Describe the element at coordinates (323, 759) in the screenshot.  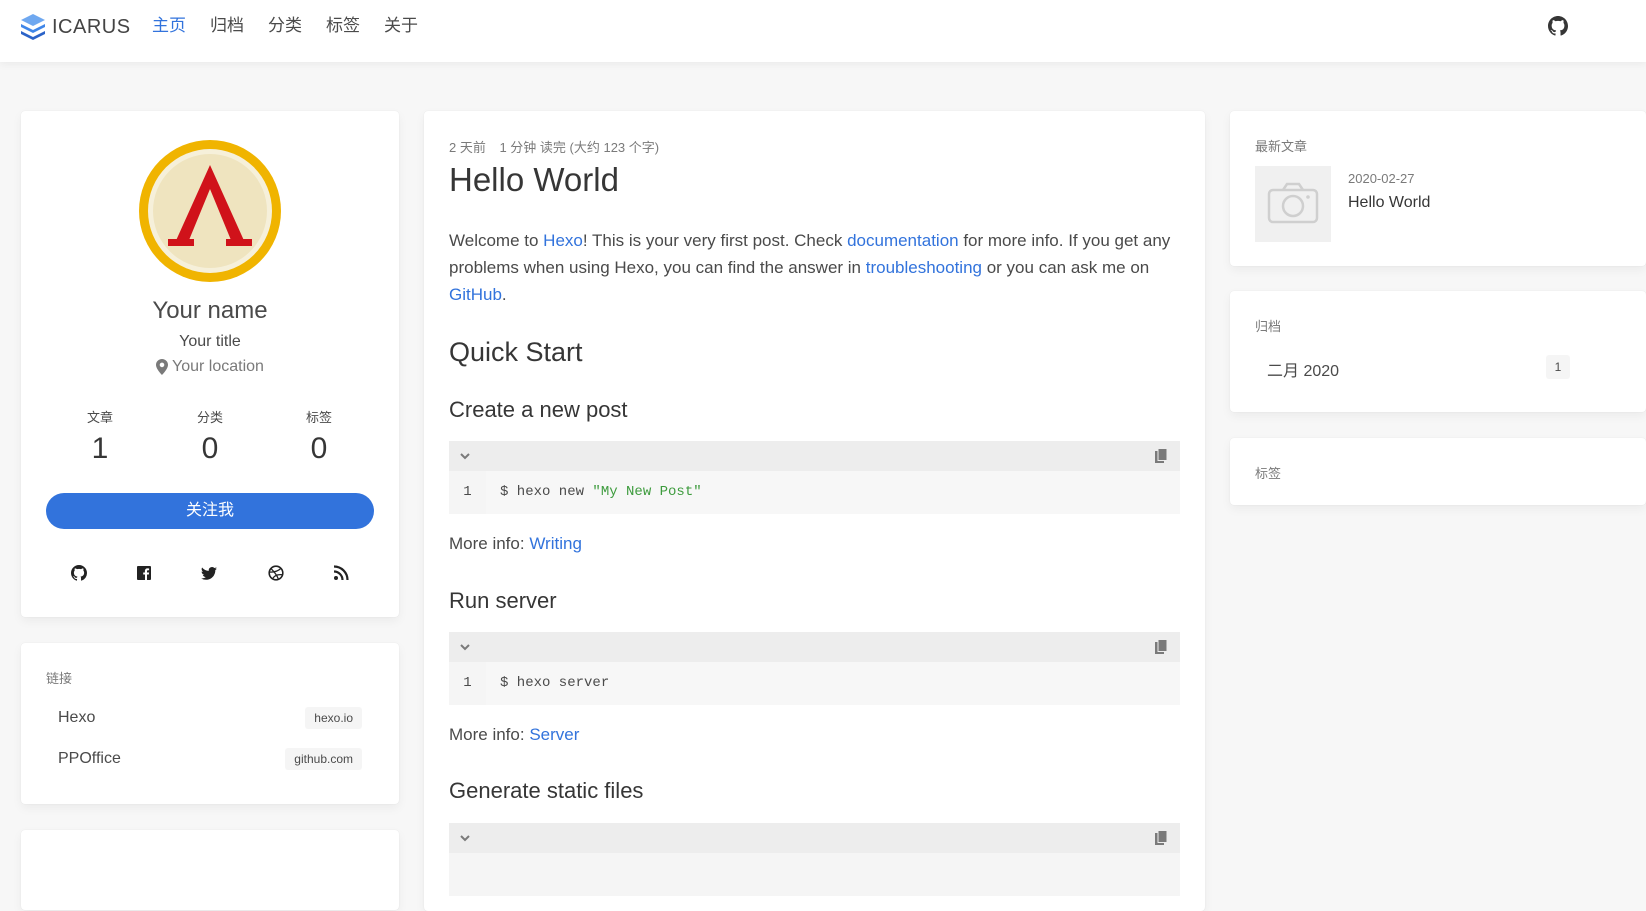
I see `link-host-tag: github.com` at that location.